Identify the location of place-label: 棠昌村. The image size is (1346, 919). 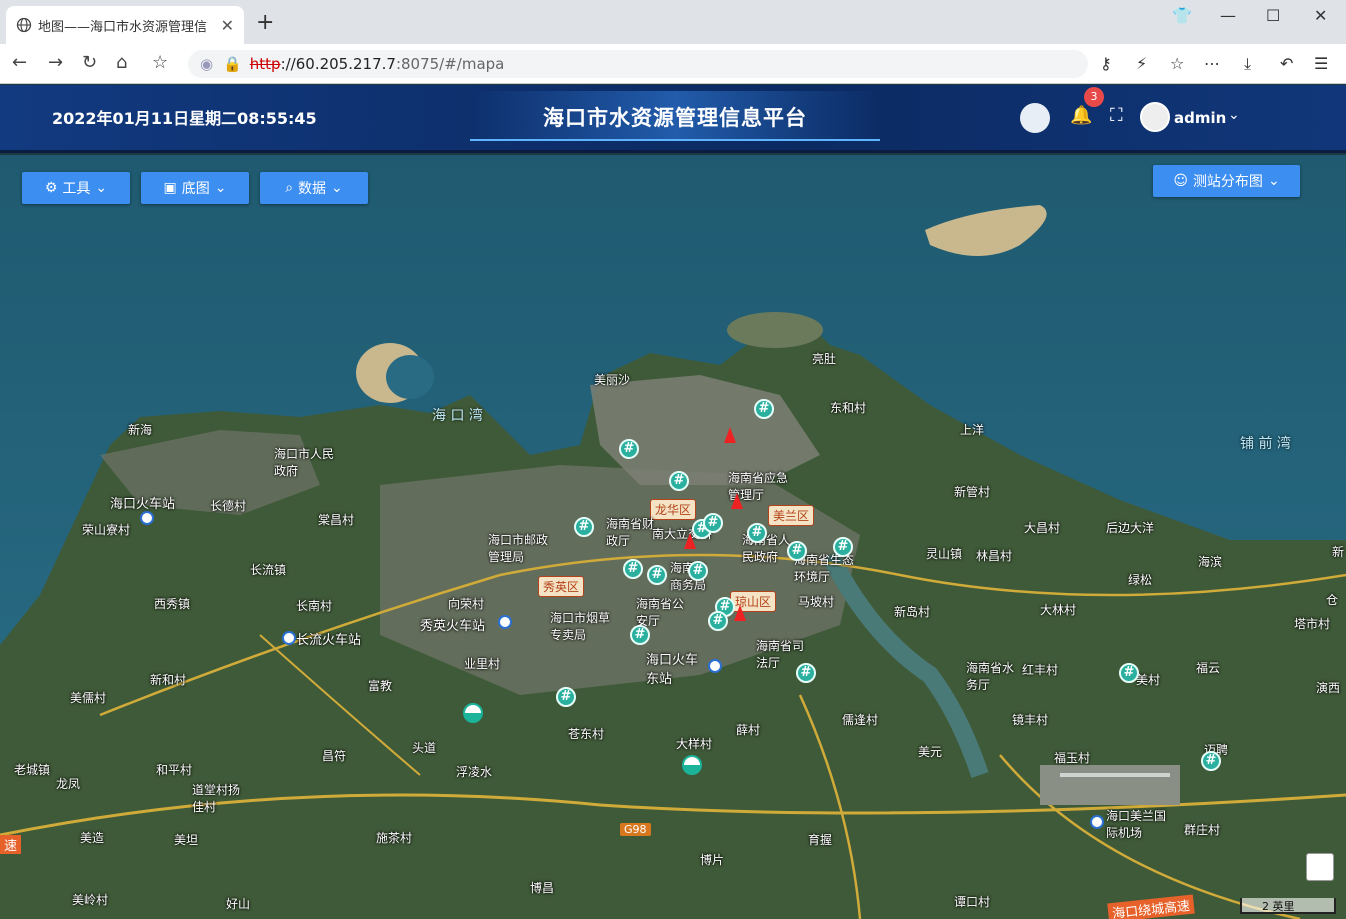
(336, 520).